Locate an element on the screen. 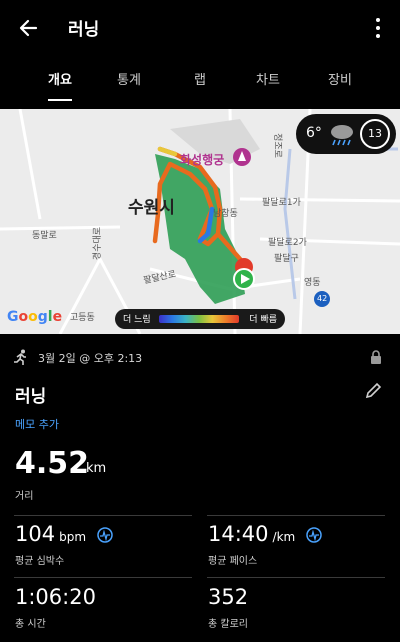  speed-fast-label: 더 빠름 is located at coordinates (263, 320).